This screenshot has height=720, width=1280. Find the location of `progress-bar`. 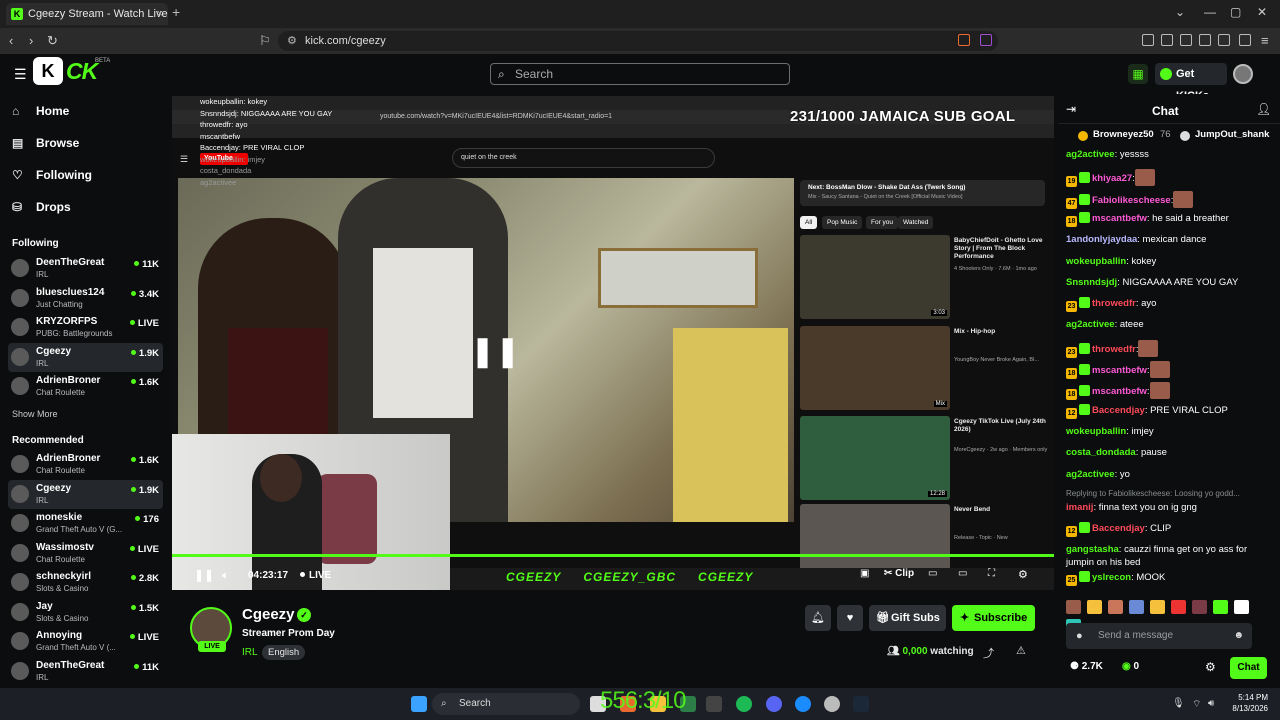

progress-bar is located at coordinates (613, 555).